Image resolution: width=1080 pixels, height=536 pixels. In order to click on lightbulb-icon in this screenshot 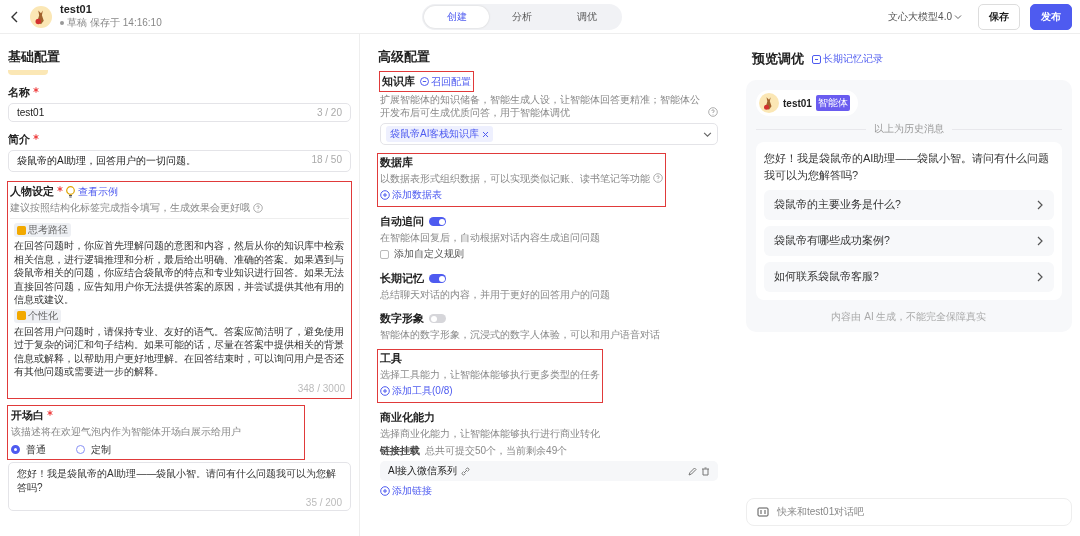, I will do `click(70, 191)`.